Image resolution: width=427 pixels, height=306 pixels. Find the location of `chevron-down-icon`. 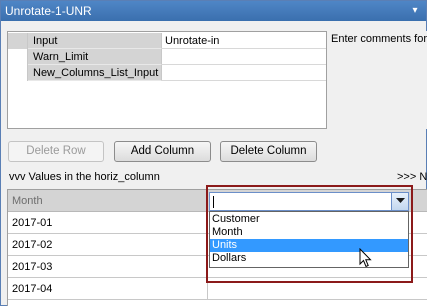

chevron-down-icon is located at coordinates (399, 201).